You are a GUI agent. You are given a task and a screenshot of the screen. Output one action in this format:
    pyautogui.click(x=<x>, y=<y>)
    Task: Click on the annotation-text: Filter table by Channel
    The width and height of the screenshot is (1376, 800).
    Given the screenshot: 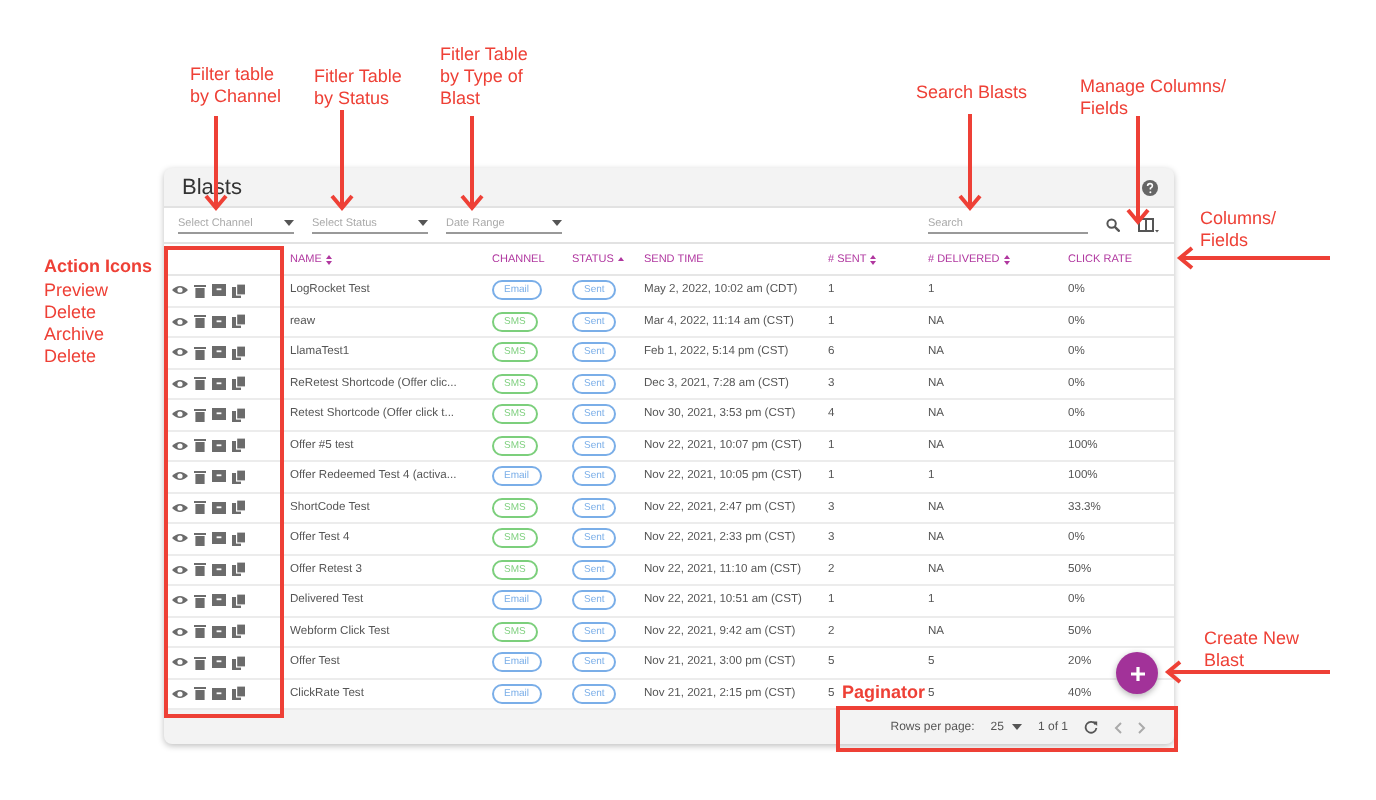 What is the action you would take?
    pyautogui.click(x=236, y=86)
    